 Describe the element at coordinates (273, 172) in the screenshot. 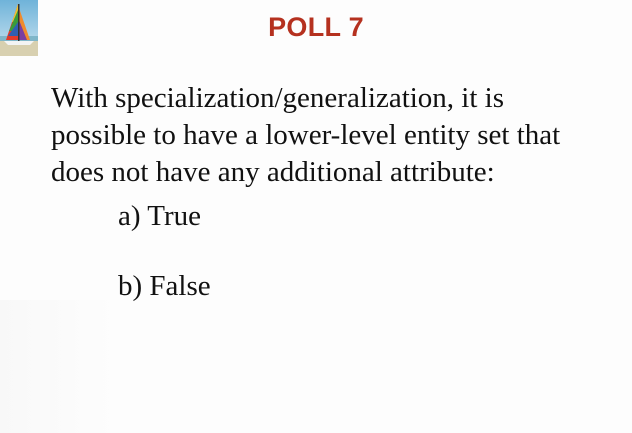

I see `question-line: does not have any additional attribute:` at that location.